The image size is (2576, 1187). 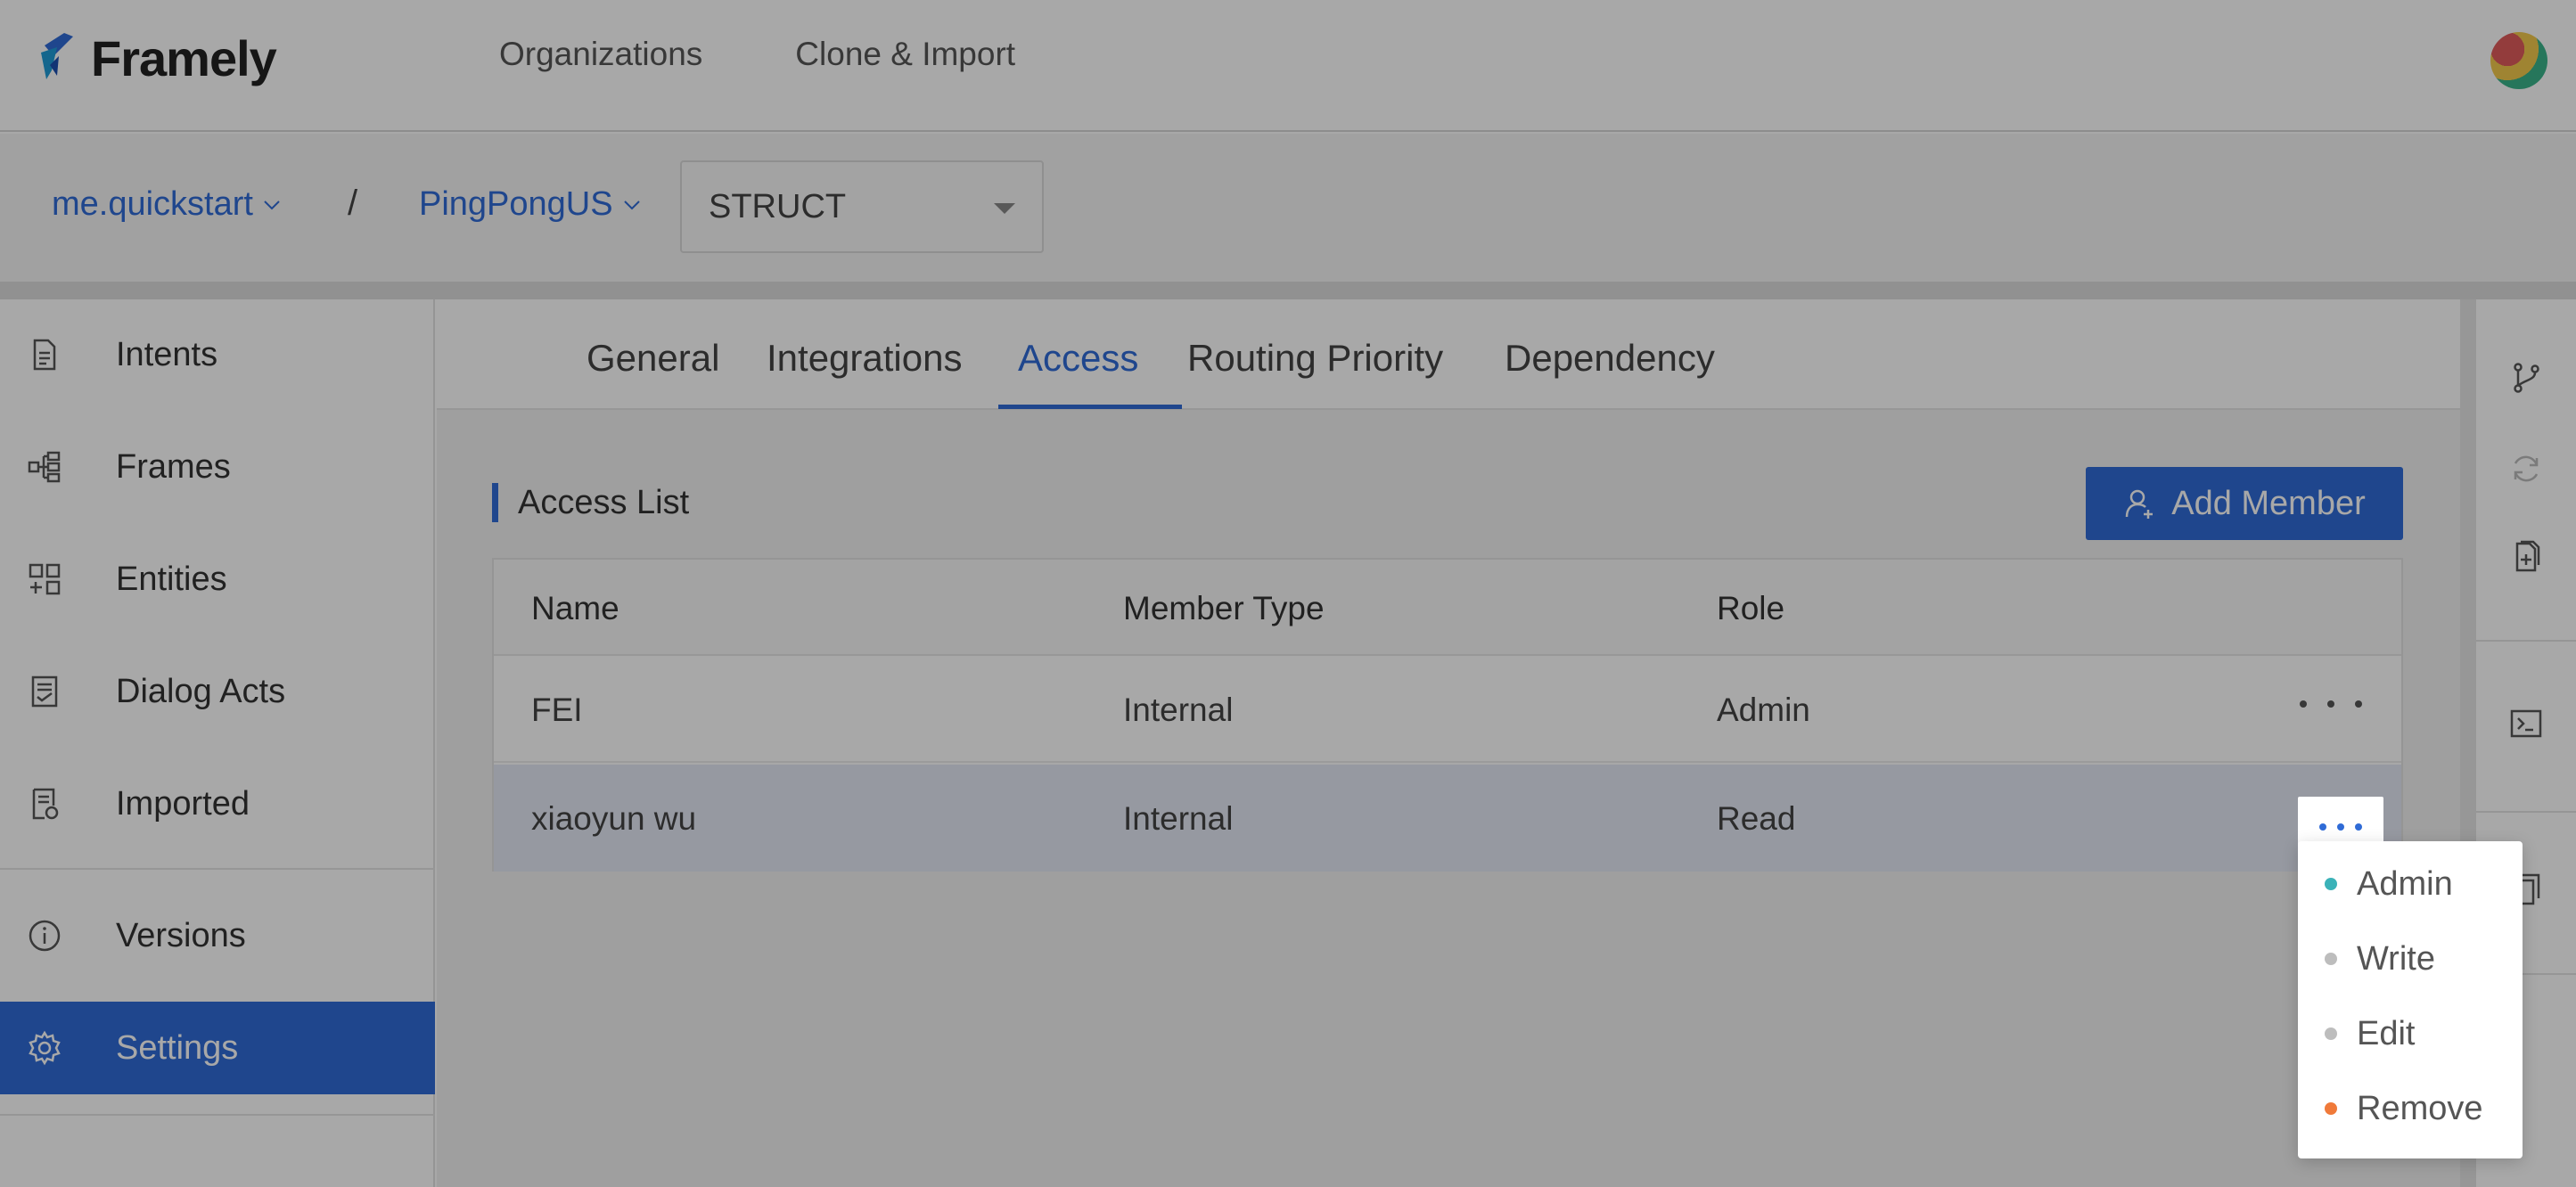 I want to click on menu-item-admin: Admin, so click(x=2410, y=884).